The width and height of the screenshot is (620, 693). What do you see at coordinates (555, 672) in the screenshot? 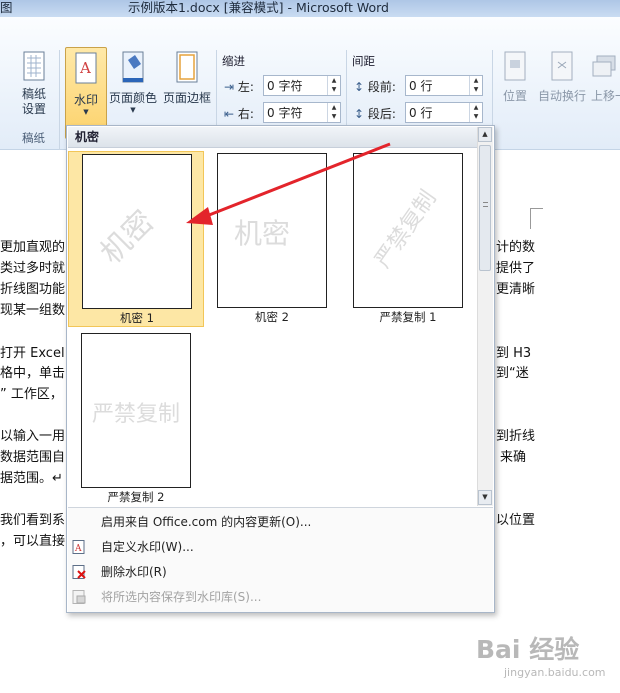
I see `brand-url: jingyan.baidu.com` at bounding box center [555, 672].